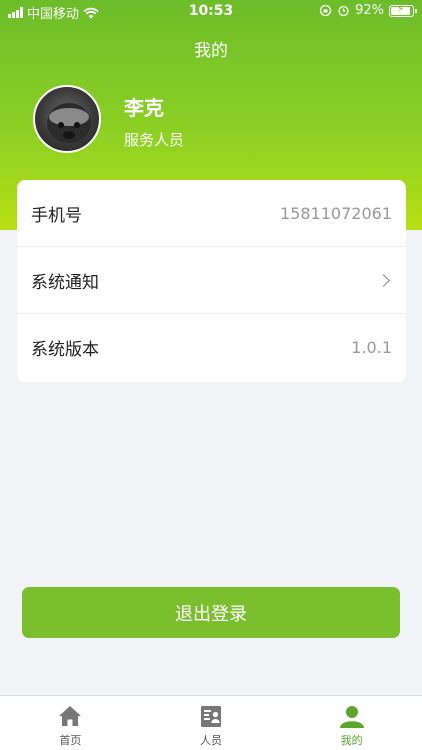 This screenshot has width=422, height=750. I want to click on version-label: 系统版本, so click(65, 350).